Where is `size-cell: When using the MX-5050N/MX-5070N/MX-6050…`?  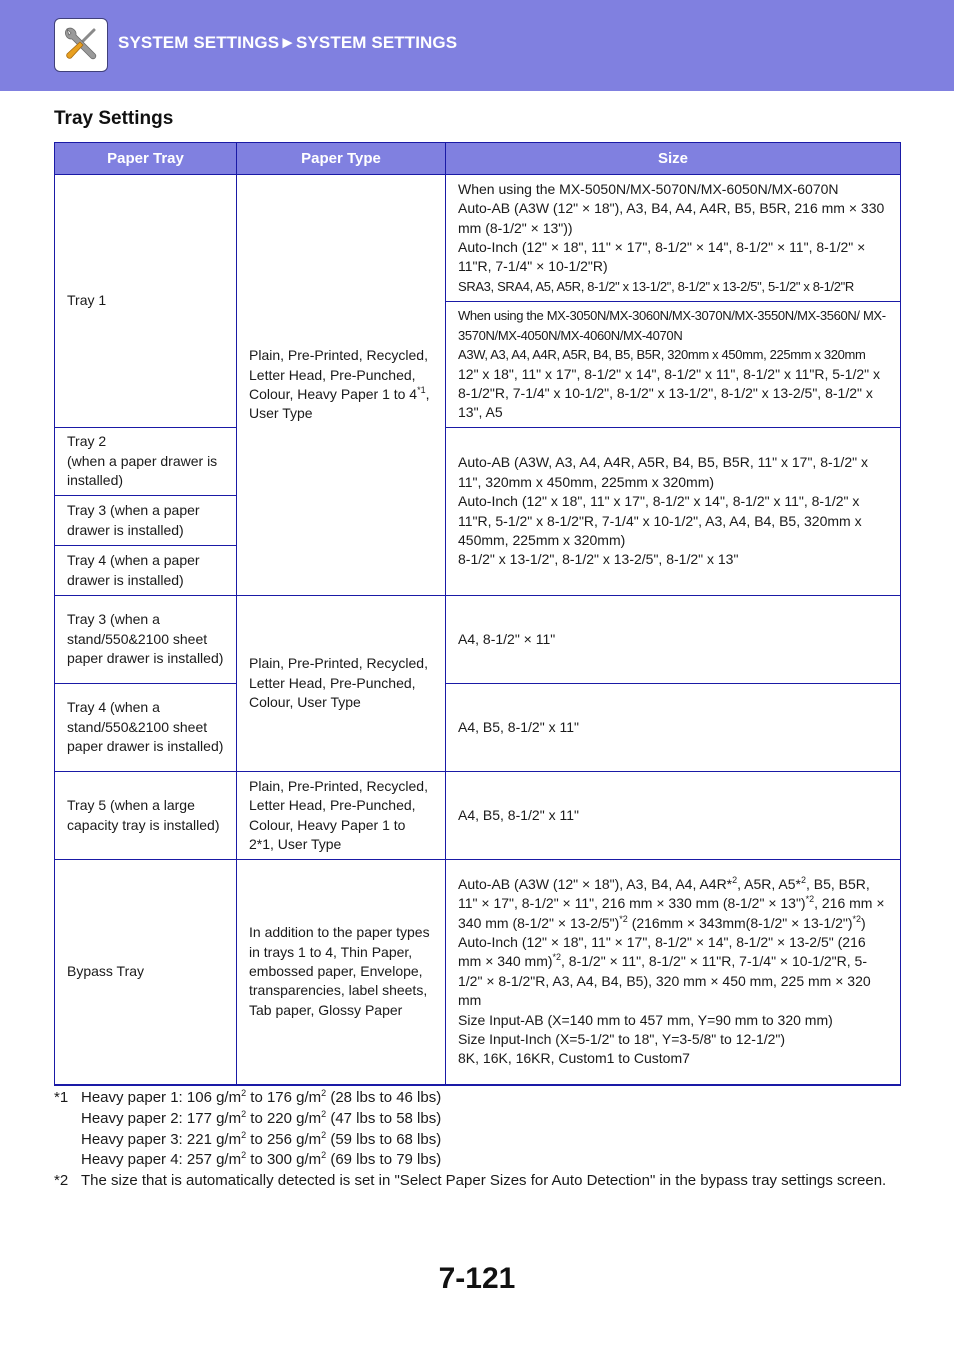
size-cell: When using the MX-5050N/MX-5070N/MX-6050… is located at coordinates (673, 238).